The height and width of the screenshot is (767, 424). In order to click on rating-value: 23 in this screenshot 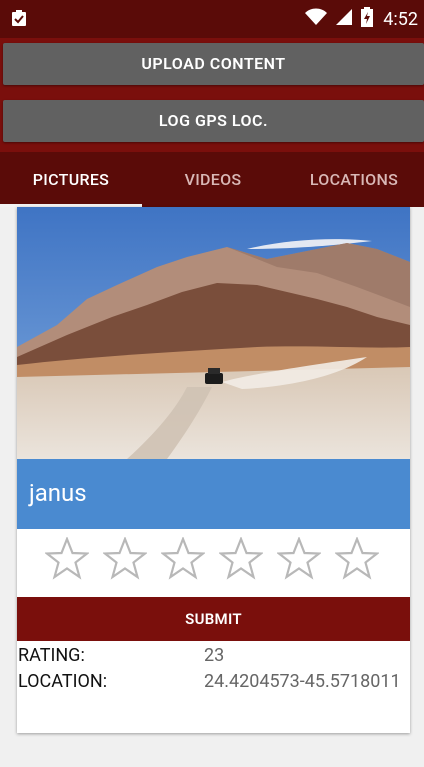, I will do `click(214, 655)`.